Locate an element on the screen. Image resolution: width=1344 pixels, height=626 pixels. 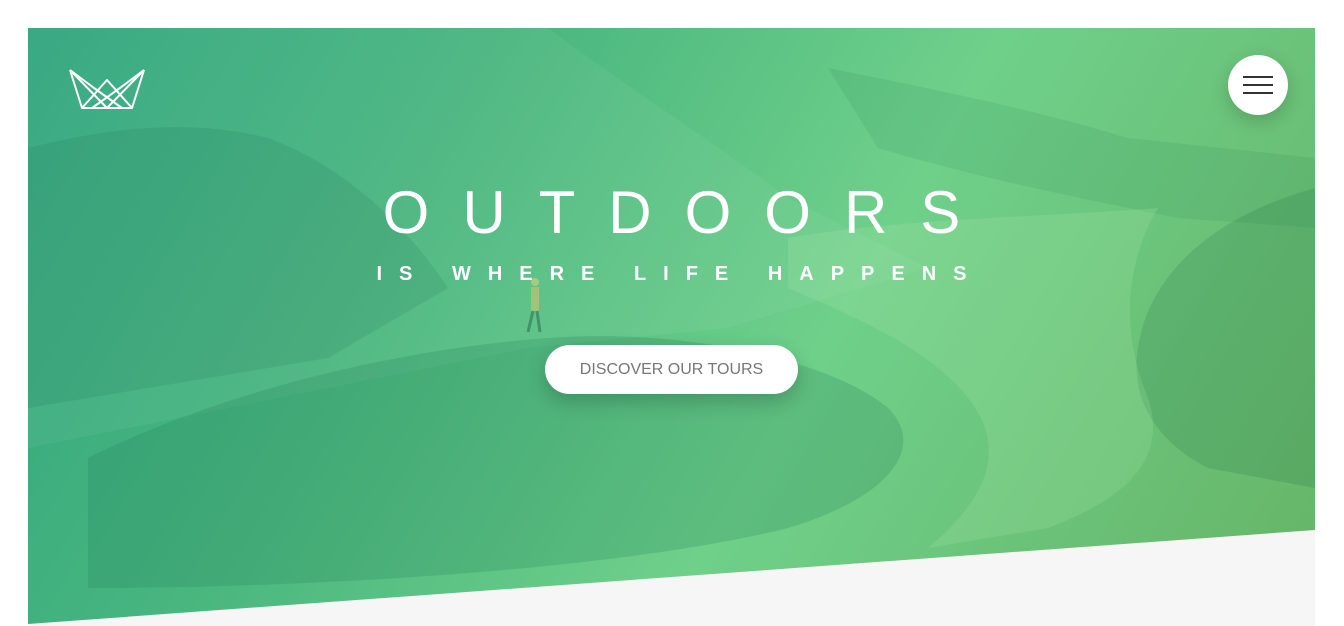
hamburger-menu-icon is located at coordinates (1258, 77).